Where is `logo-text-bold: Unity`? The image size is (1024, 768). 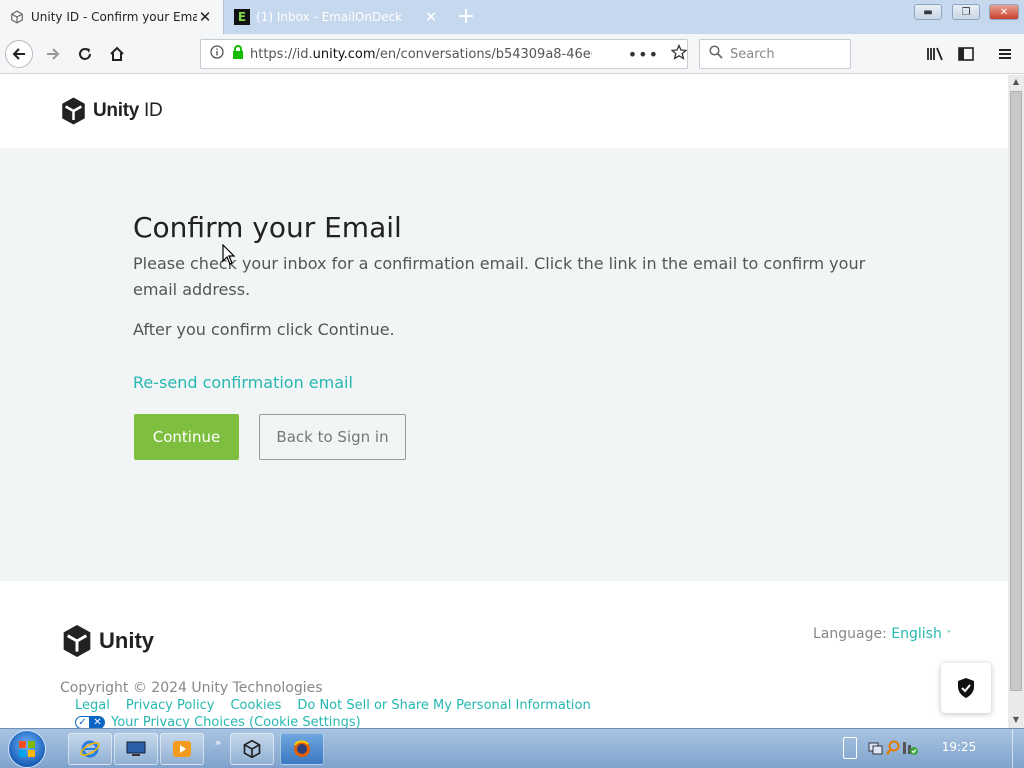 logo-text-bold: Unity is located at coordinates (116, 110).